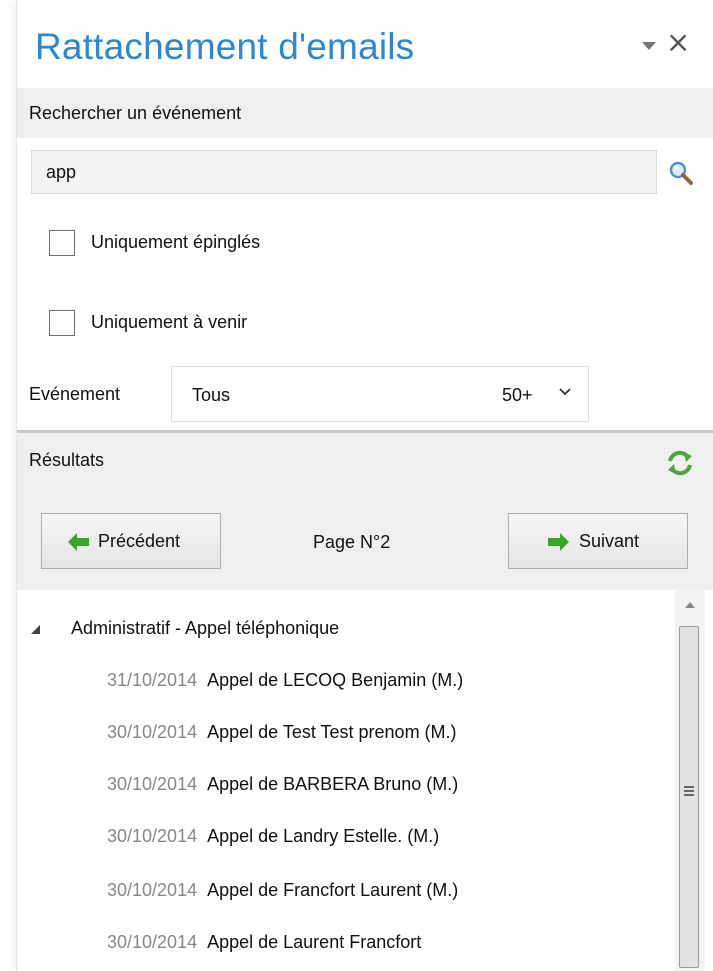  Describe the element at coordinates (78, 542) in the screenshot. I see `arrow-left-icon` at that location.